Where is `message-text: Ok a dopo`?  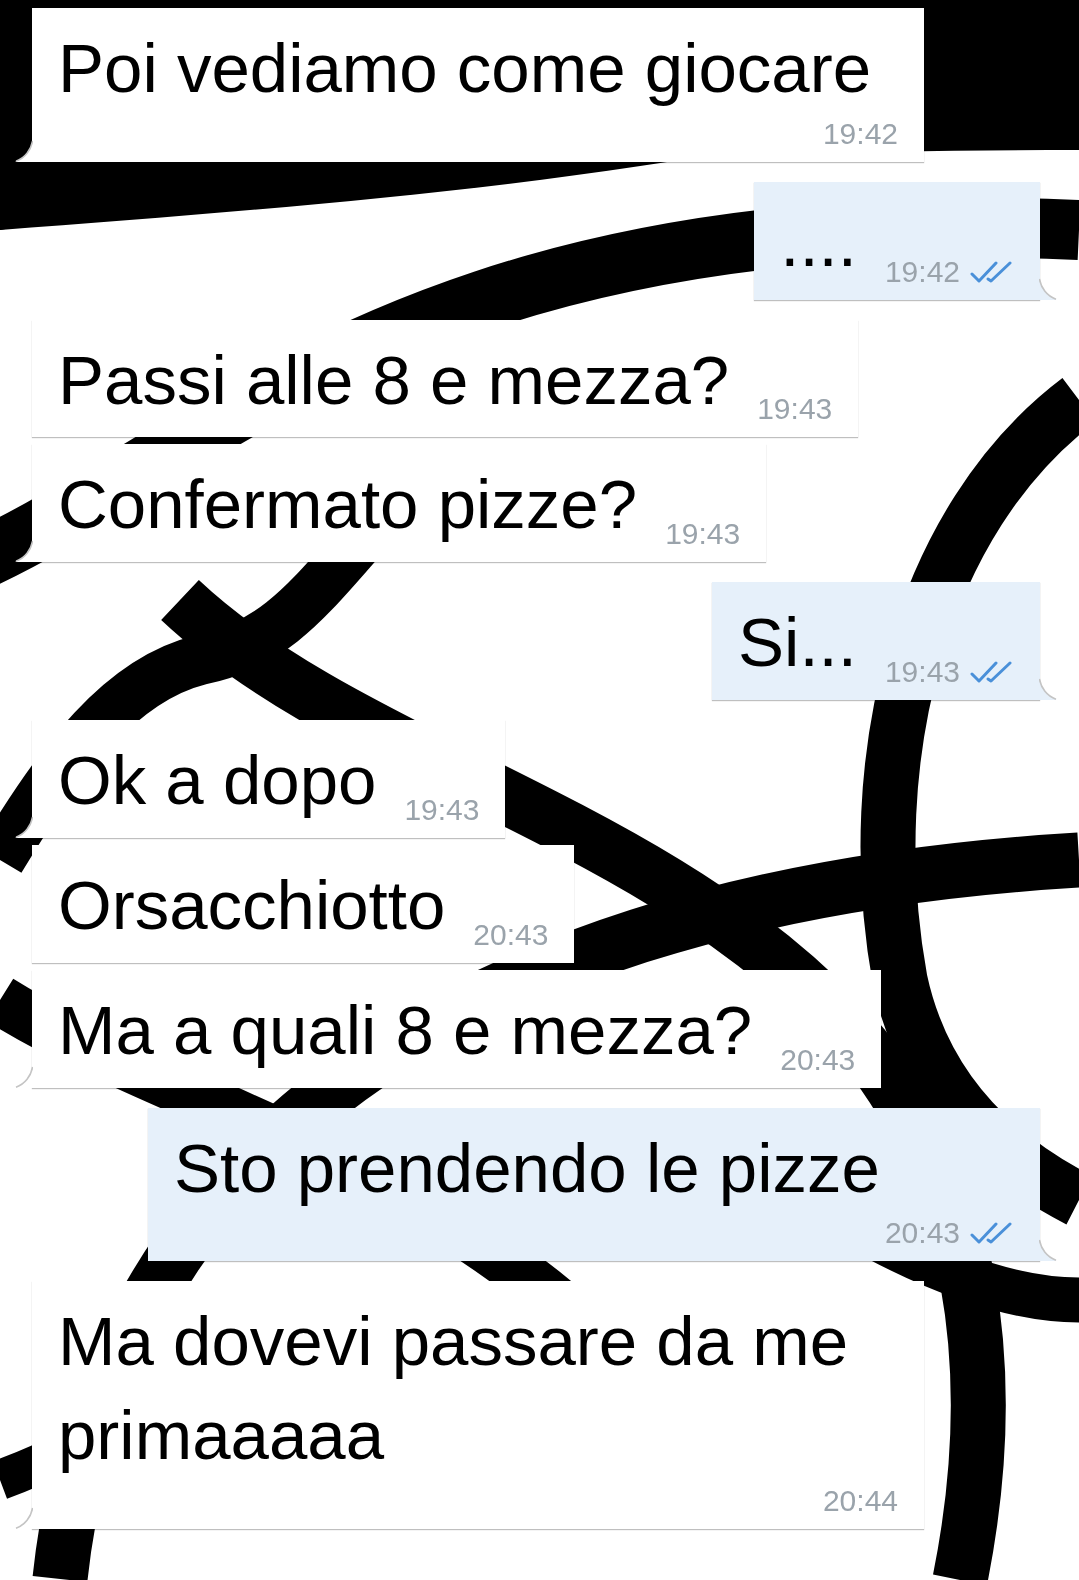
message-text: Ok a dopo is located at coordinates (217, 781).